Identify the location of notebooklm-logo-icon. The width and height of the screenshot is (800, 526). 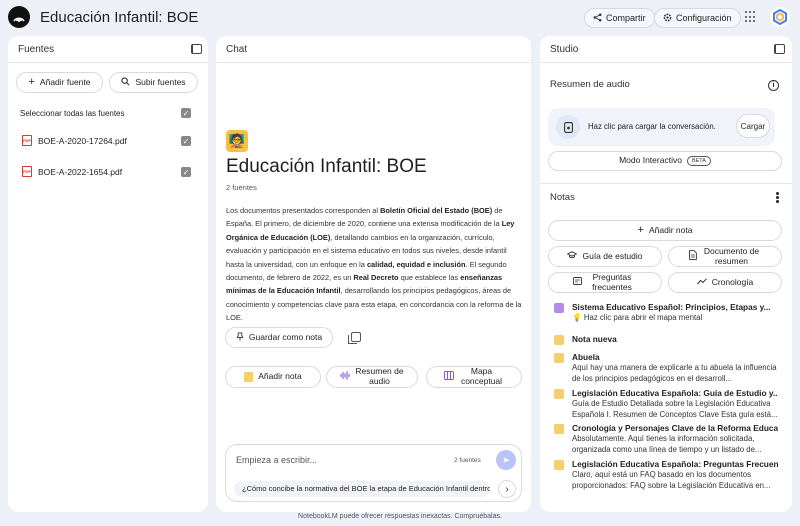
(19, 17).